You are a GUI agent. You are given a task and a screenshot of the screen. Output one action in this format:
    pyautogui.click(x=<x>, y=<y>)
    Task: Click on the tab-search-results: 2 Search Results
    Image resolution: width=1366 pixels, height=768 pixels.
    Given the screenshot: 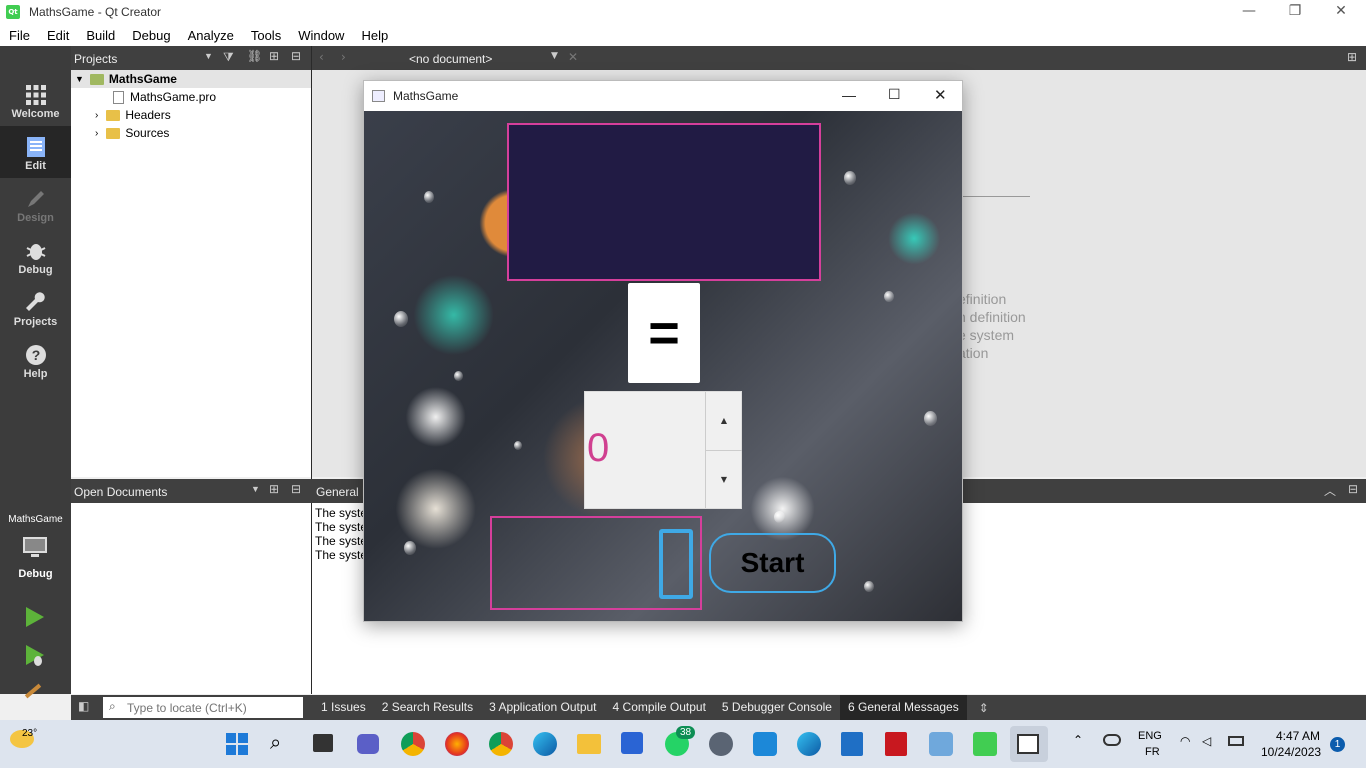 What is the action you would take?
    pyautogui.click(x=427, y=707)
    